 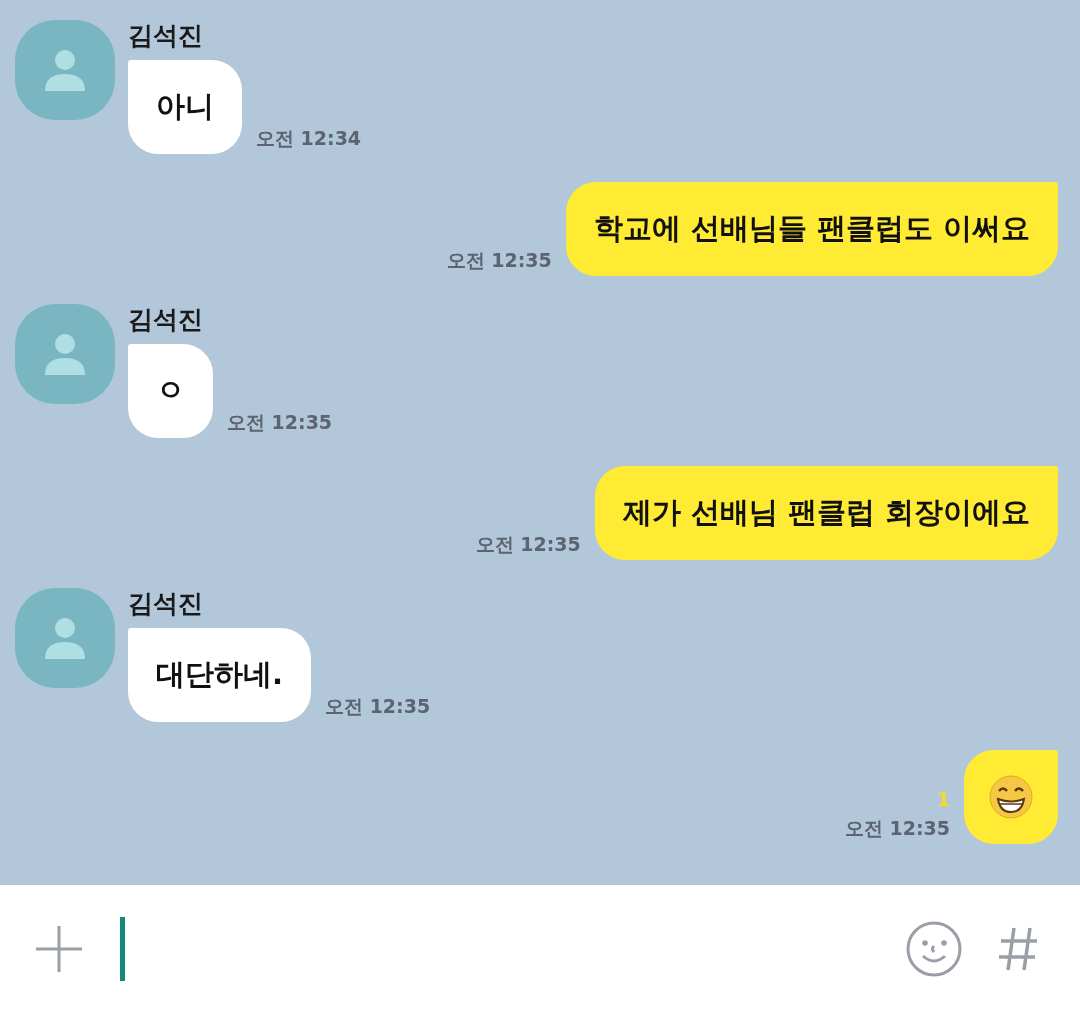 I want to click on message-bubble: 제가 선배님 팬클럽 회장이에요, so click(x=826, y=513).